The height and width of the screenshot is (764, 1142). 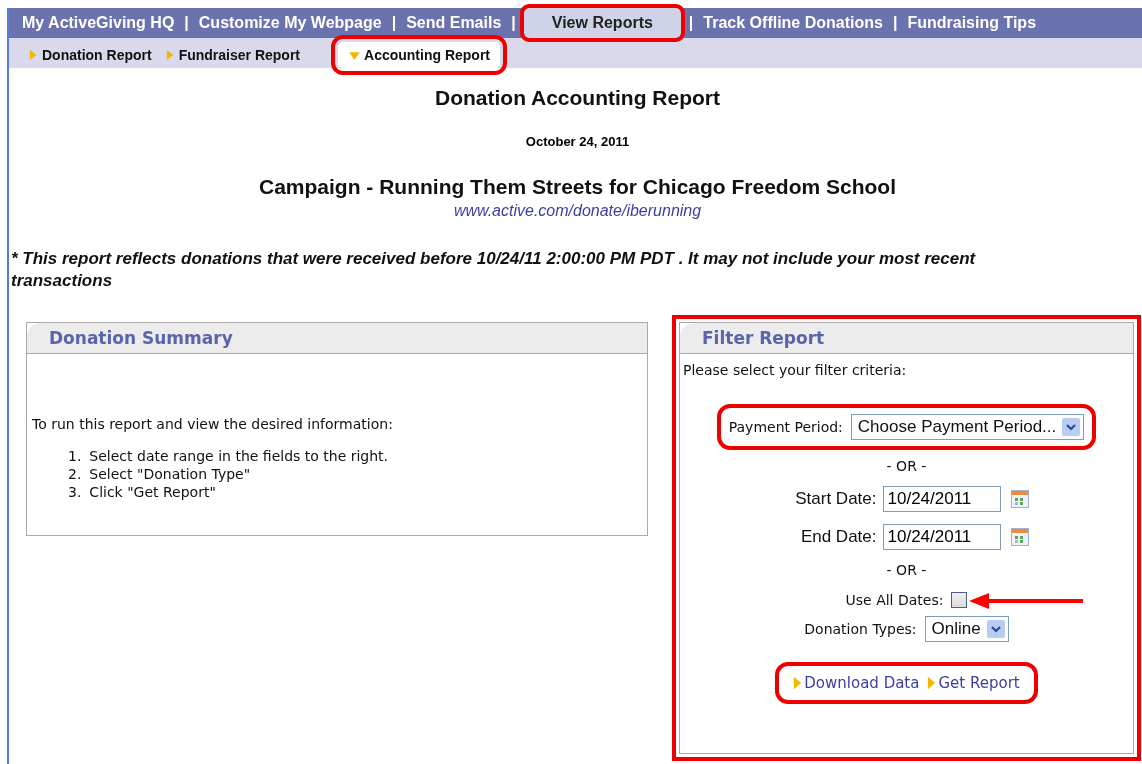 What do you see at coordinates (213, 424) in the screenshot?
I see `instructions-text: To run this report and view the desired information:` at bounding box center [213, 424].